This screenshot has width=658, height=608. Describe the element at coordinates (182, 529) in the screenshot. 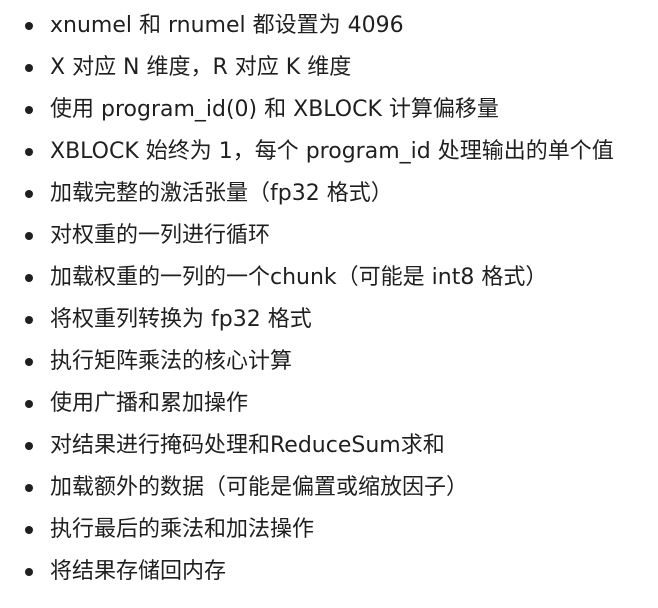

I see `list-item-text: 执行最后的乘法和加法操作` at that location.